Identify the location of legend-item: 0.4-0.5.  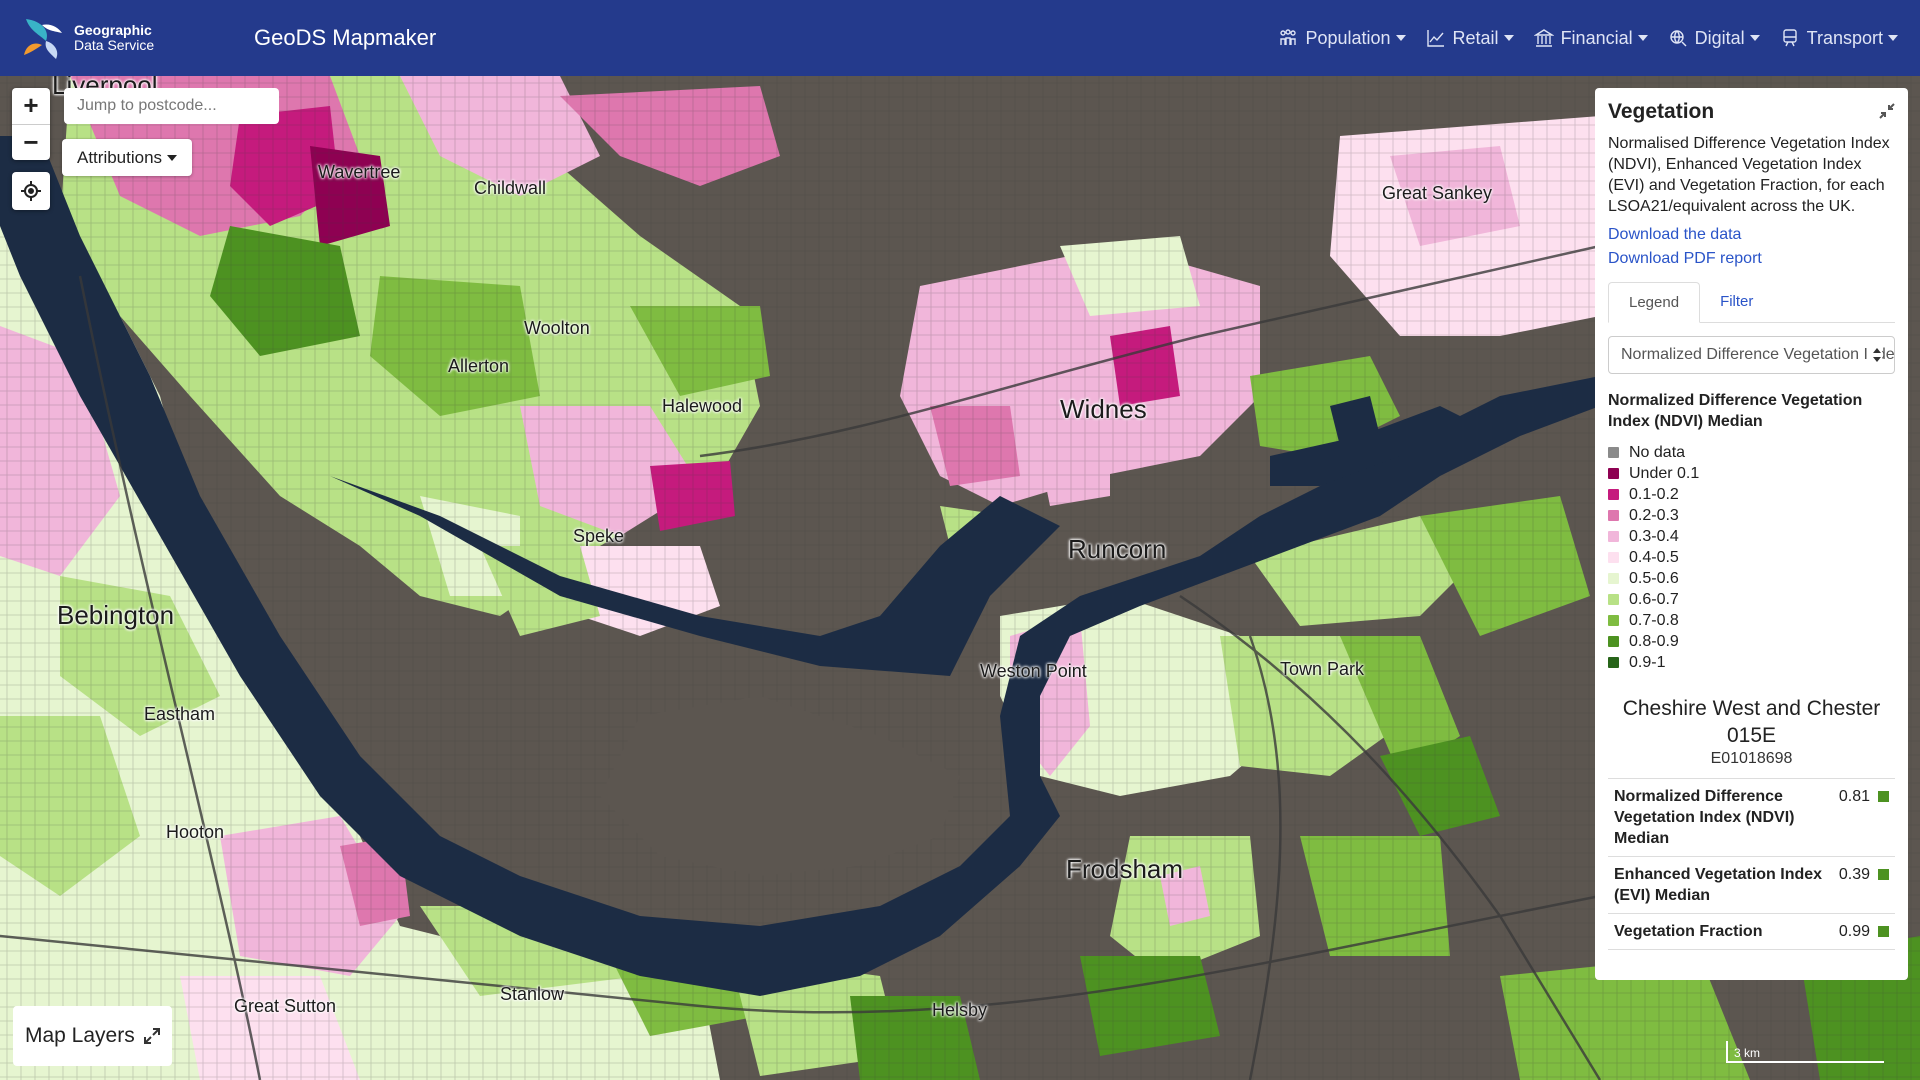
(1751, 557).